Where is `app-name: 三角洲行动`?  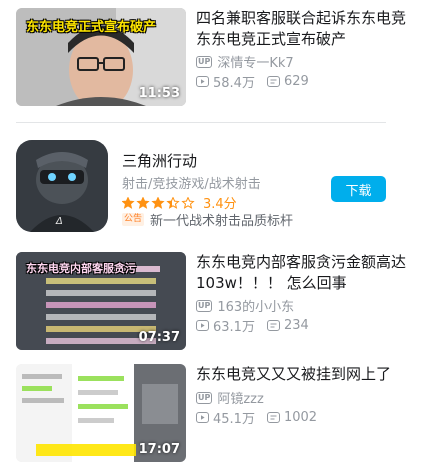
app-name: 三角洲行动 is located at coordinates (159, 160).